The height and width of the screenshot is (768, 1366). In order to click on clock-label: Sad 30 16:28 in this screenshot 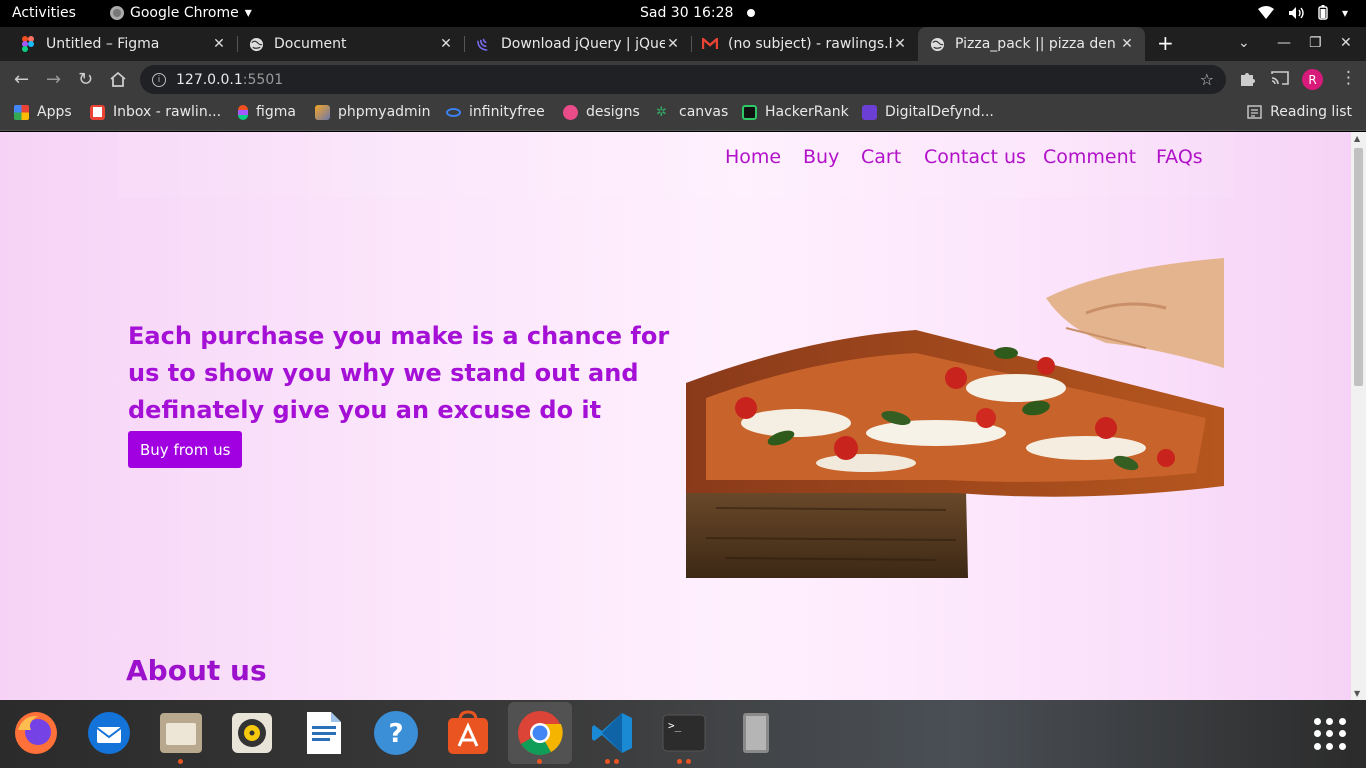, I will do `click(687, 13)`.